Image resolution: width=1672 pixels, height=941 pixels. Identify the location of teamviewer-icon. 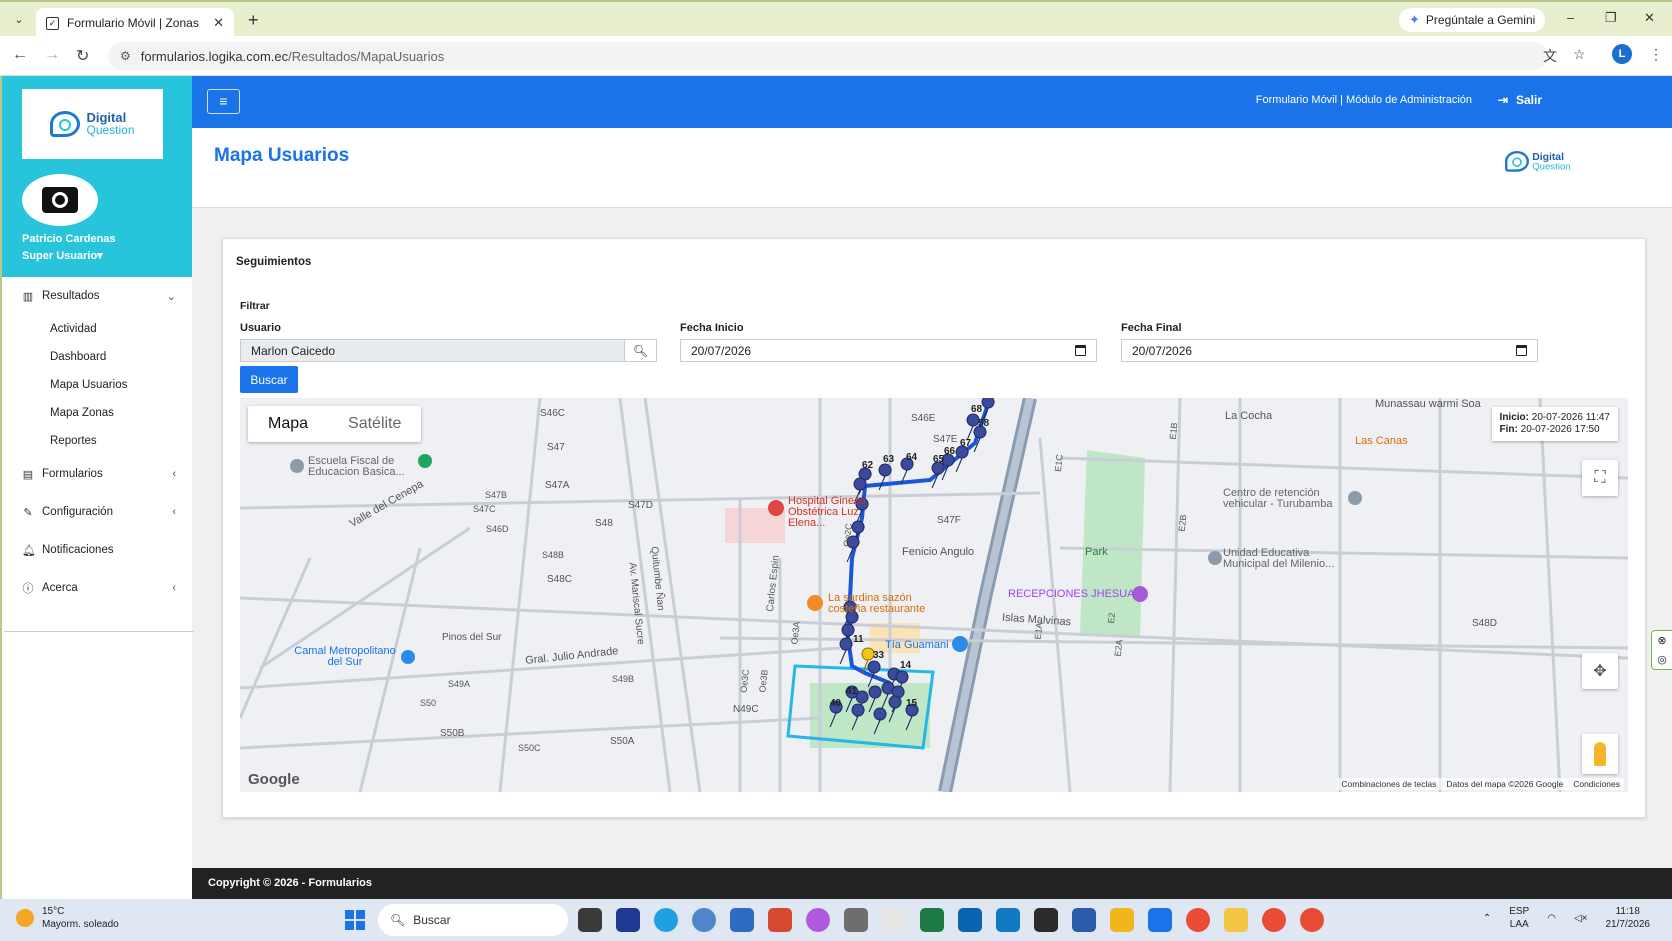
(628, 920).